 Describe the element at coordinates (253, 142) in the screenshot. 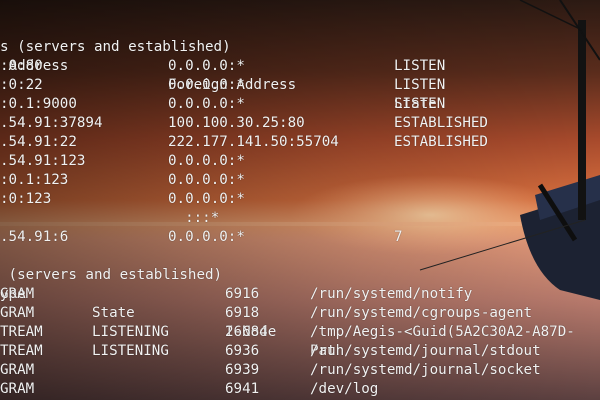

I see `cell-foreign: 222.177.141.50:55704` at that location.